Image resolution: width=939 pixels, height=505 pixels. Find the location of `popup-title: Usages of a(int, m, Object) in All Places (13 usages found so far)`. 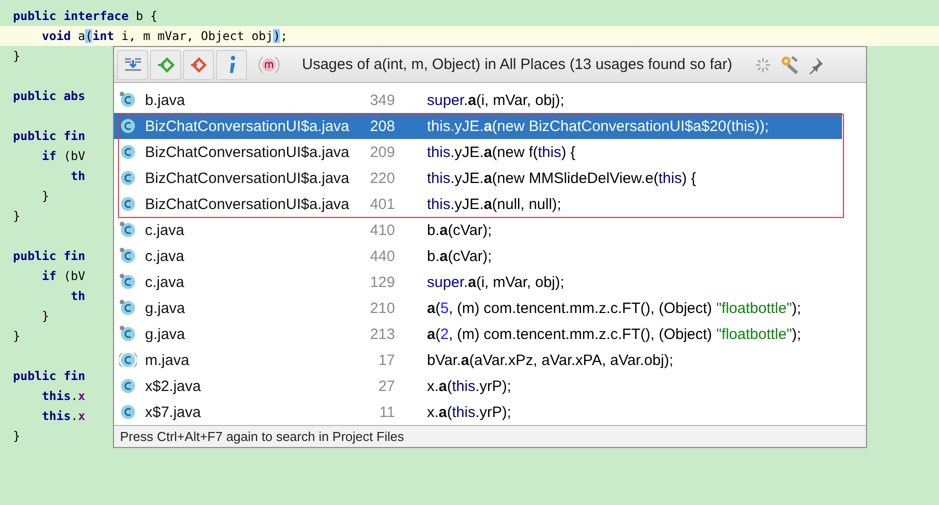

popup-title: Usages of a(int, m, Object) in All Places (13 usages found so far) is located at coordinates (517, 64).